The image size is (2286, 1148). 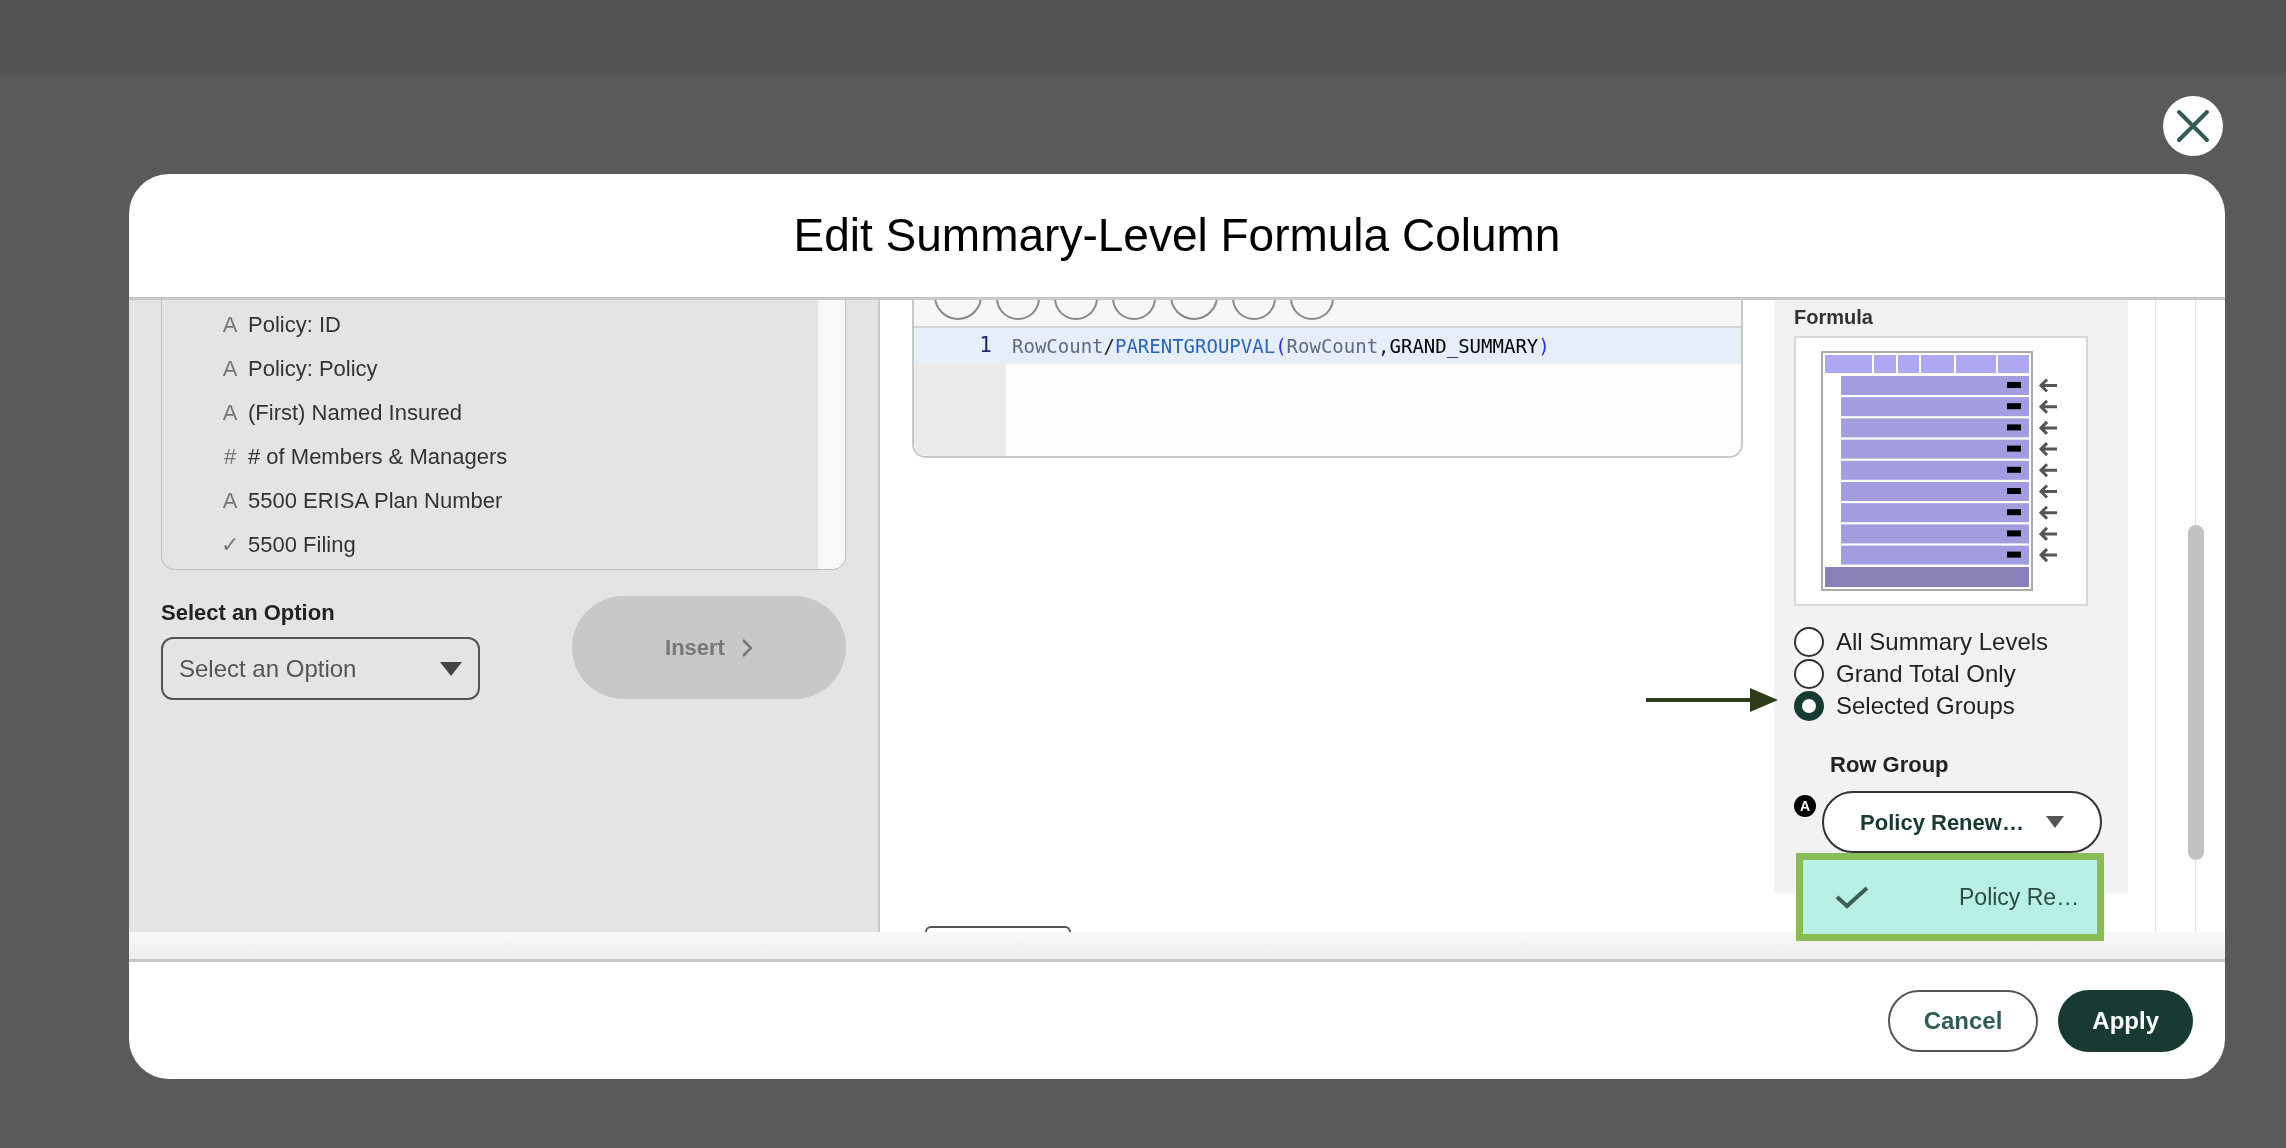 What do you see at coordinates (1834, 317) in the screenshot?
I see `section-label: Formula` at bounding box center [1834, 317].